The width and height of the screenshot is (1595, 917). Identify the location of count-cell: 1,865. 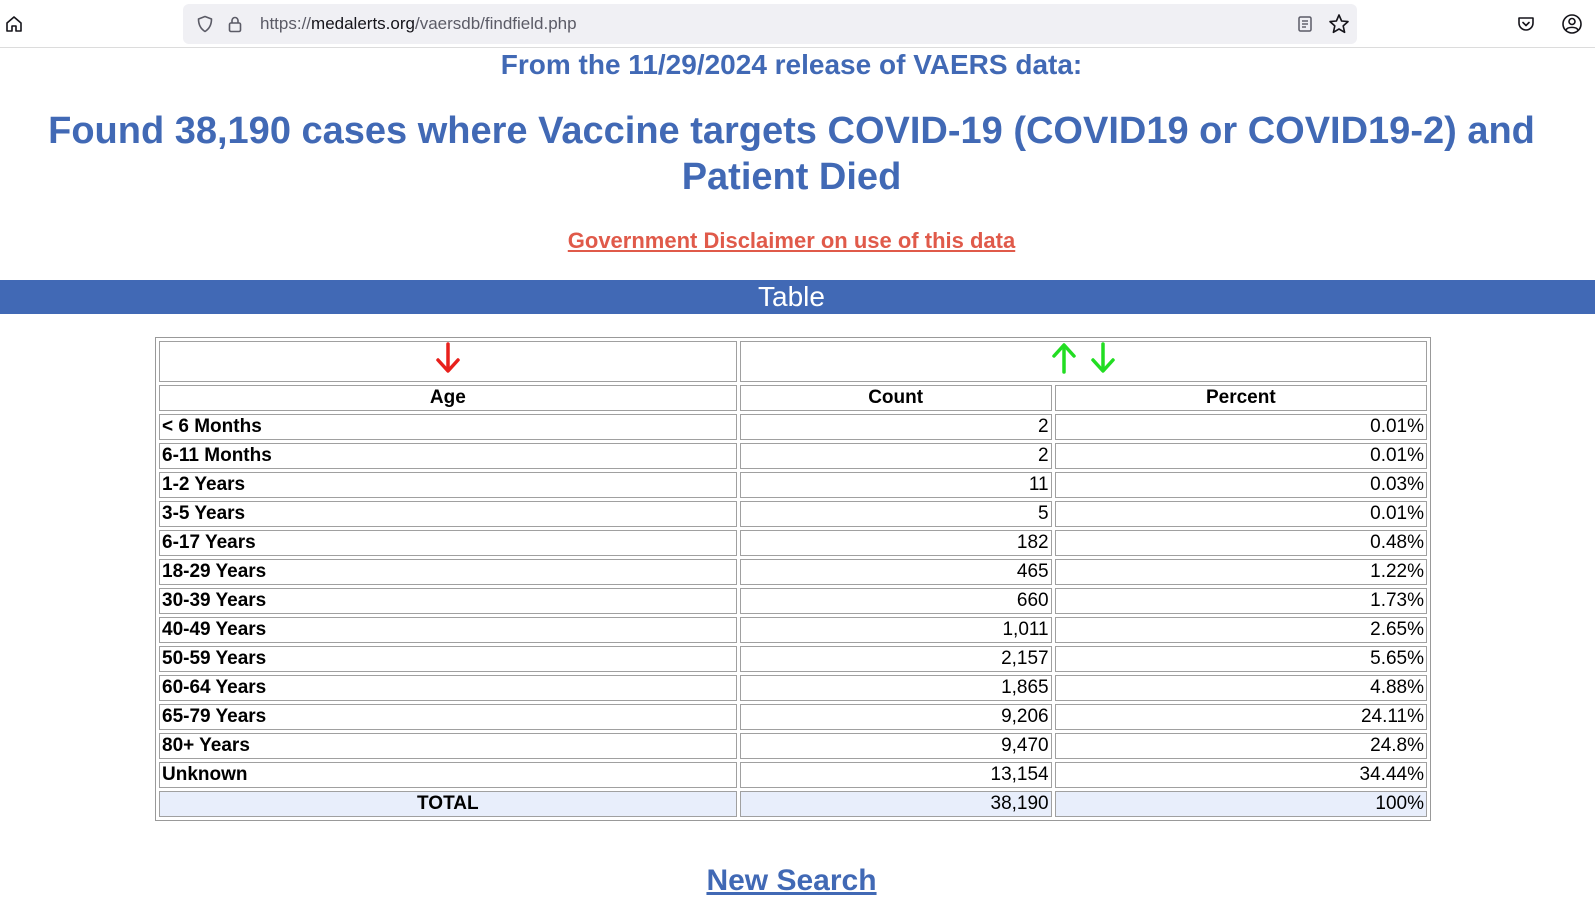
(895, 688).